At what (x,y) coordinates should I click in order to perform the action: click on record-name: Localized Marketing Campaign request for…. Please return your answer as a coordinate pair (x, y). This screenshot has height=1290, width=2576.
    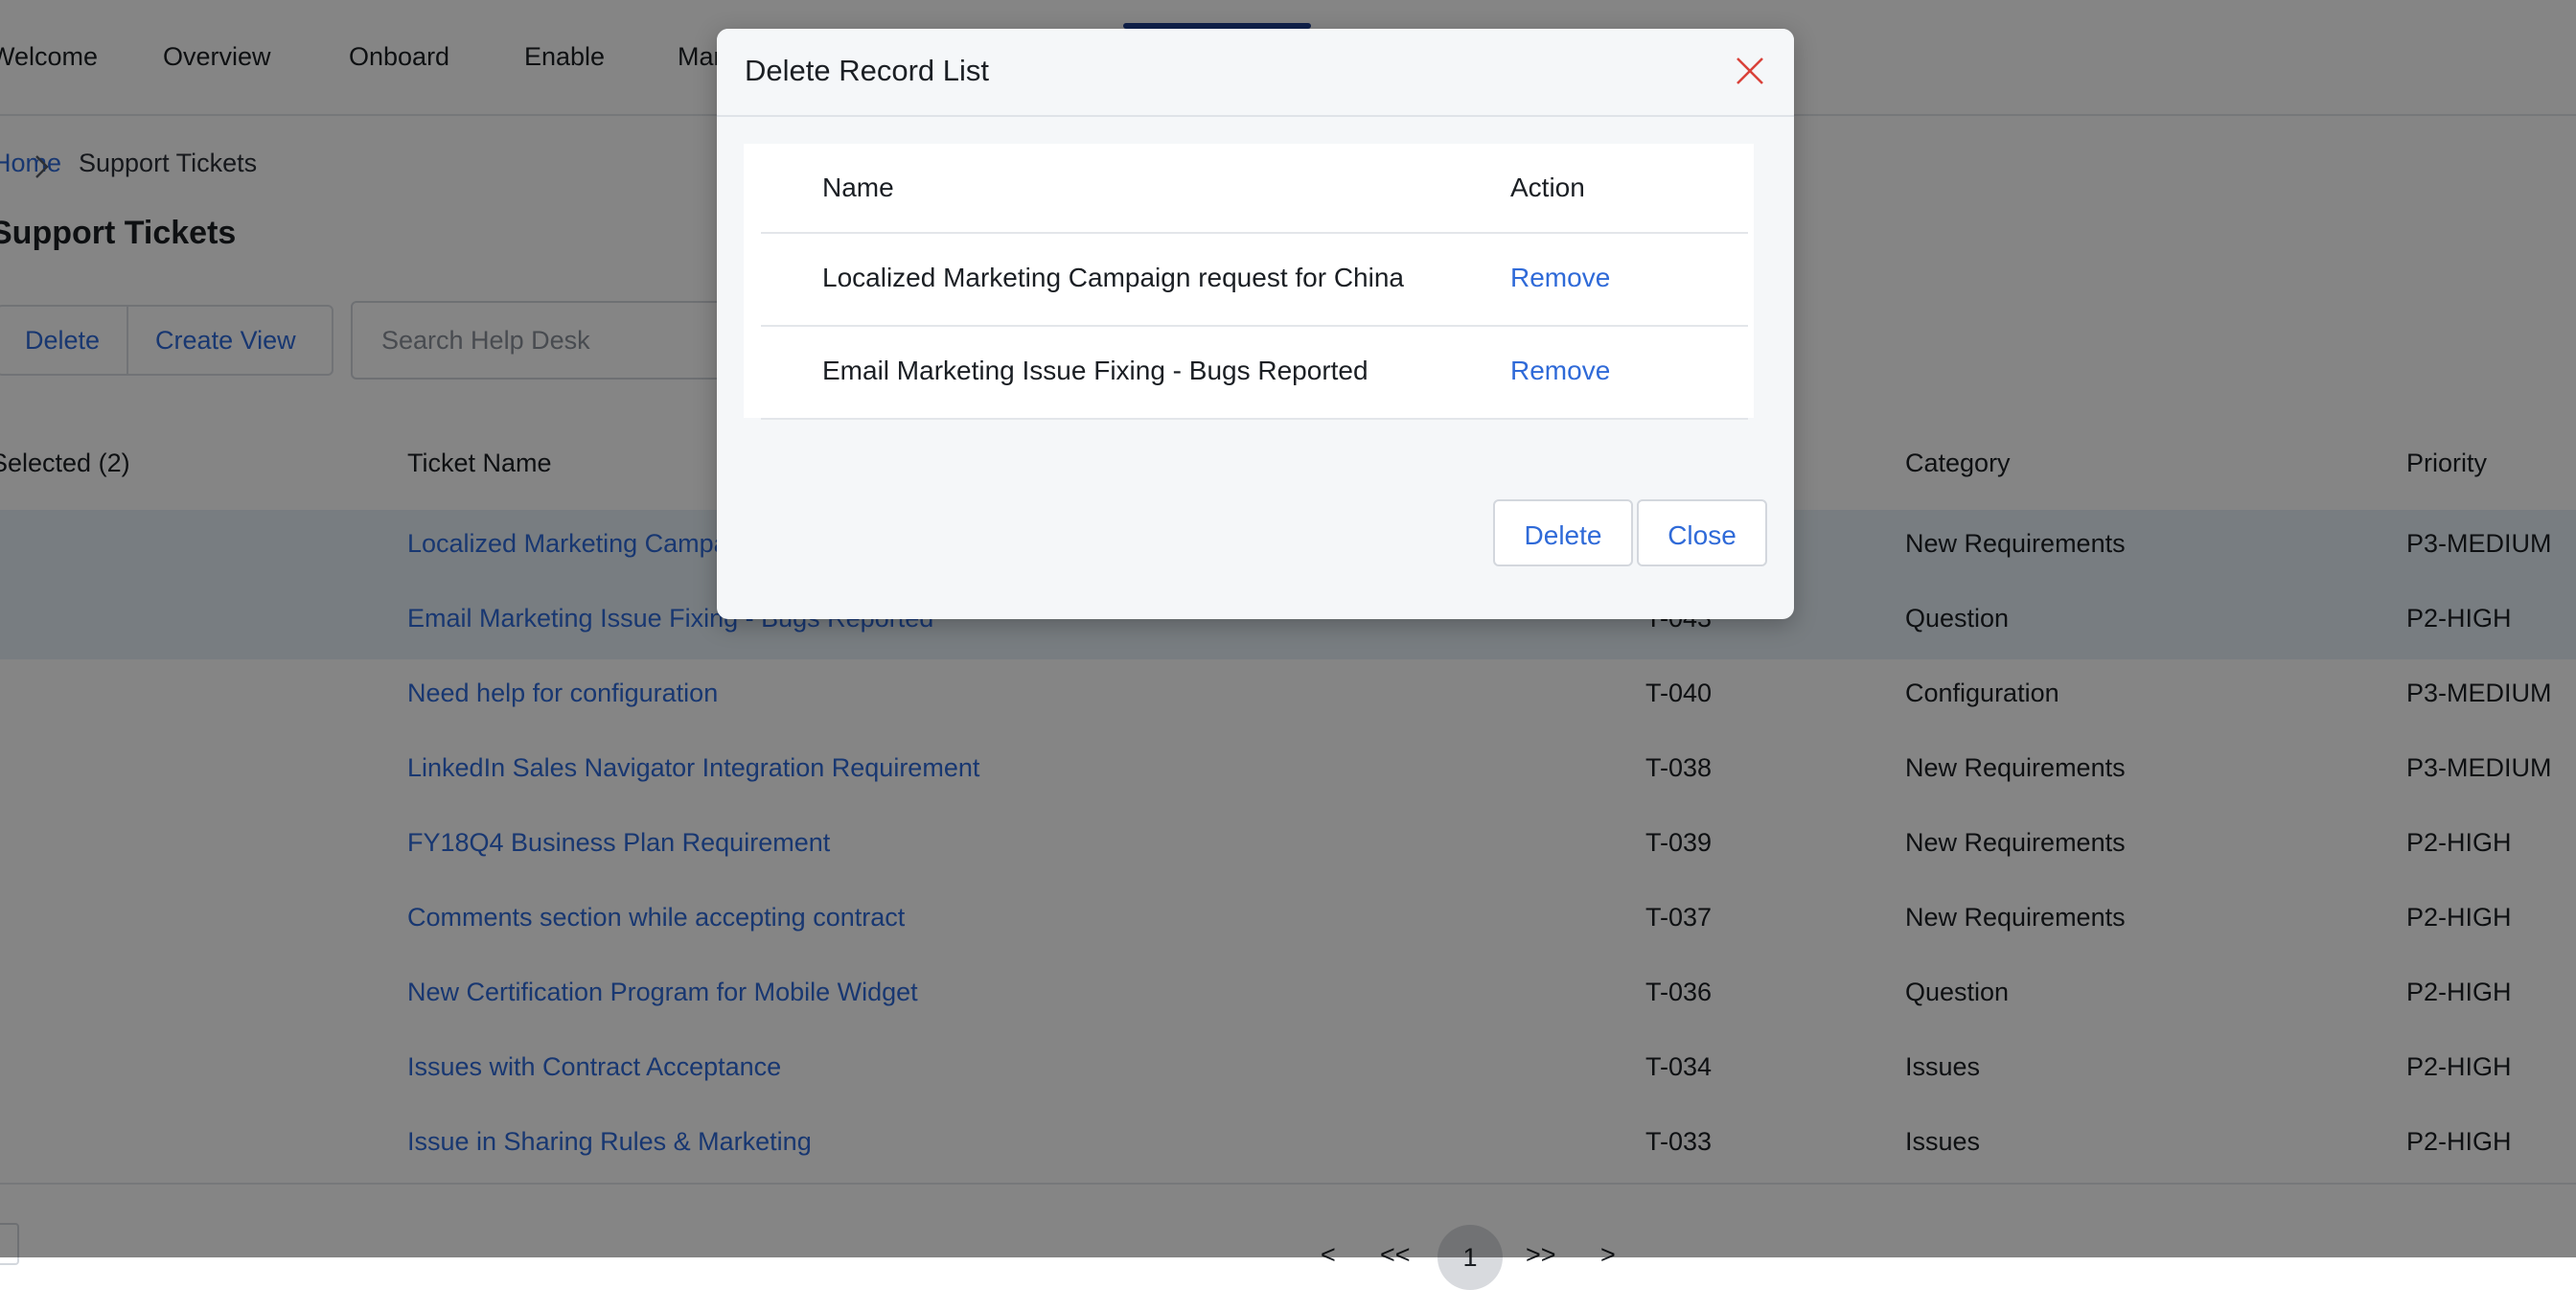
    Looking at the image, I should click on (1113, 277).